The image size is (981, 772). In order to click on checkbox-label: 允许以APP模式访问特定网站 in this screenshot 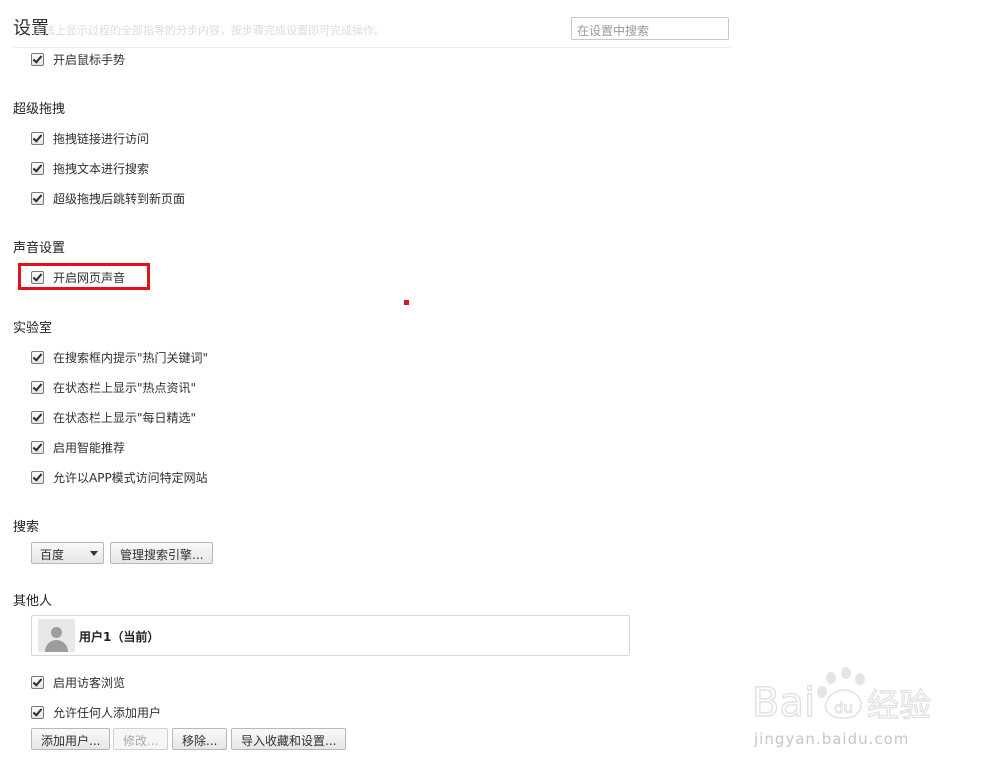, I will do `click(130, 477)`.